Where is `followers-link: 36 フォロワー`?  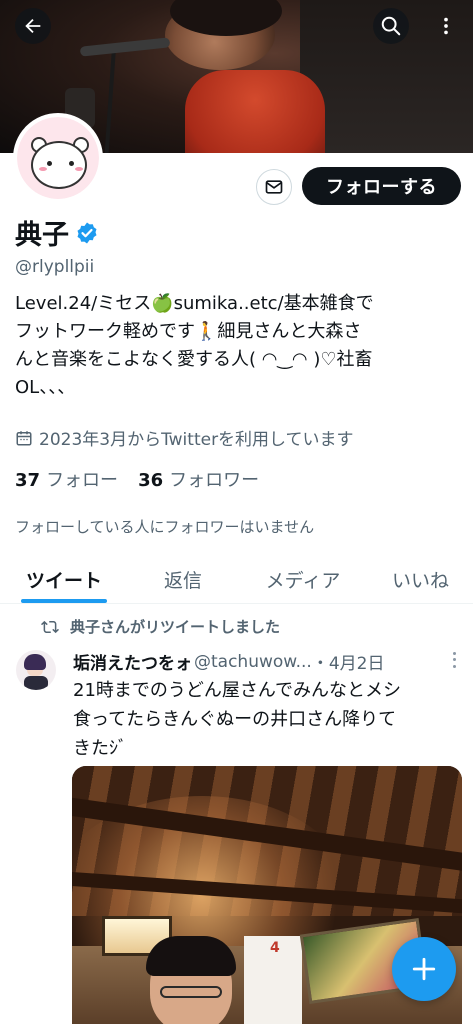
followers-link: 36 フォロワー is located at coordinates (198, 479).